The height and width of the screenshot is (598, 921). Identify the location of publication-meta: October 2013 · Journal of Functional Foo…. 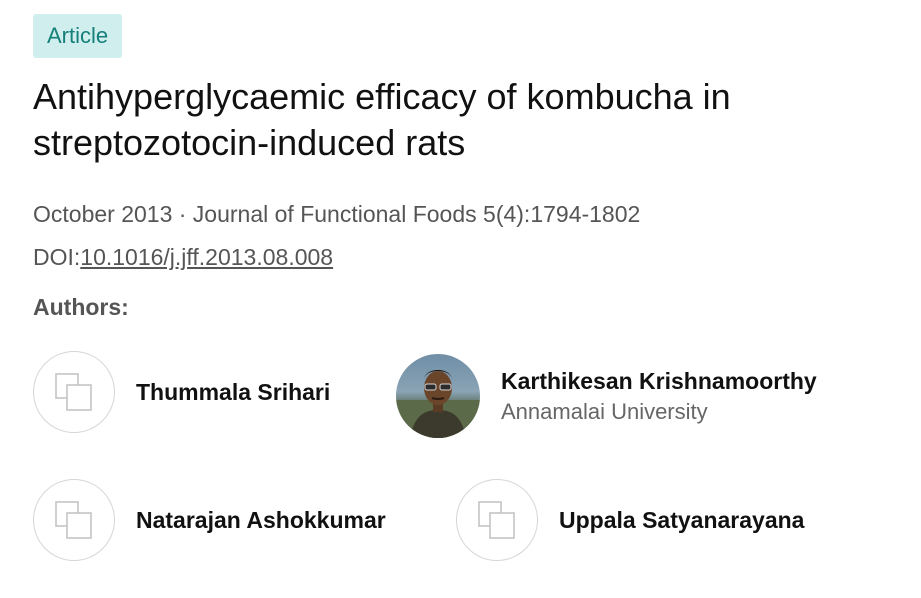
(337, 214).